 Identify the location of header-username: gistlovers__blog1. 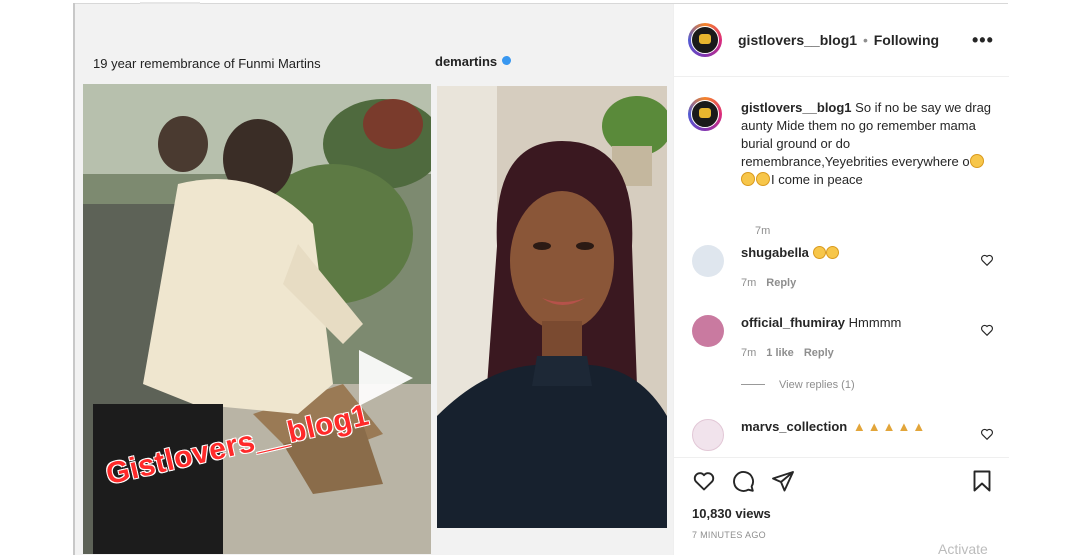
(797, 40).